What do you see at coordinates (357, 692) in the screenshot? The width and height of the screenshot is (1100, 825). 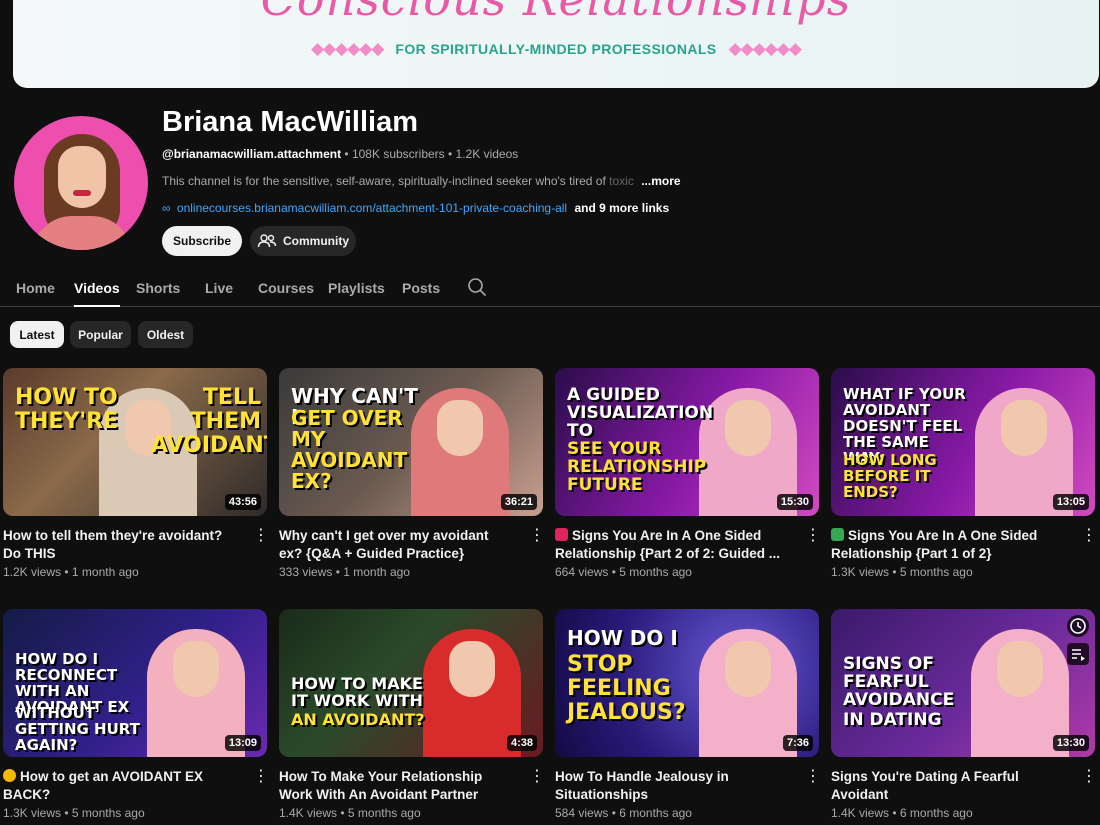 I see `thumb-text-top: How to make it work with` at bounding box center [357, 692].